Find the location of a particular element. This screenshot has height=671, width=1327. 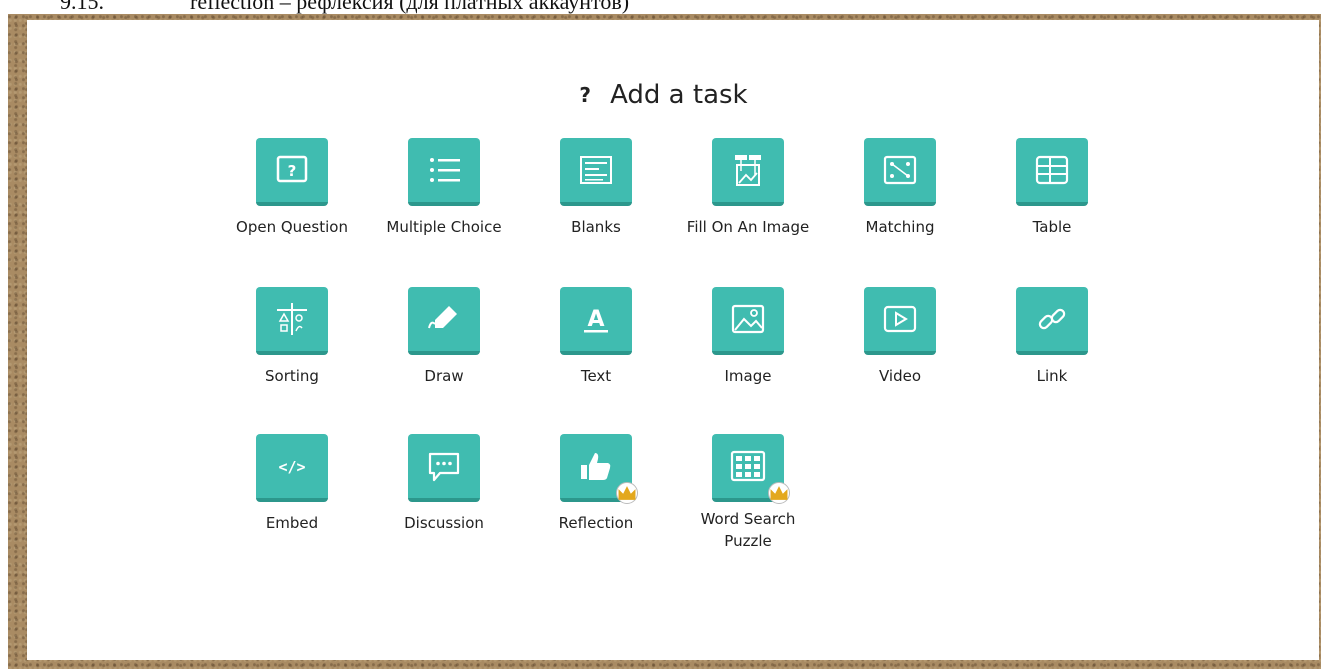

link-button is located at coordinates (1052, 321).